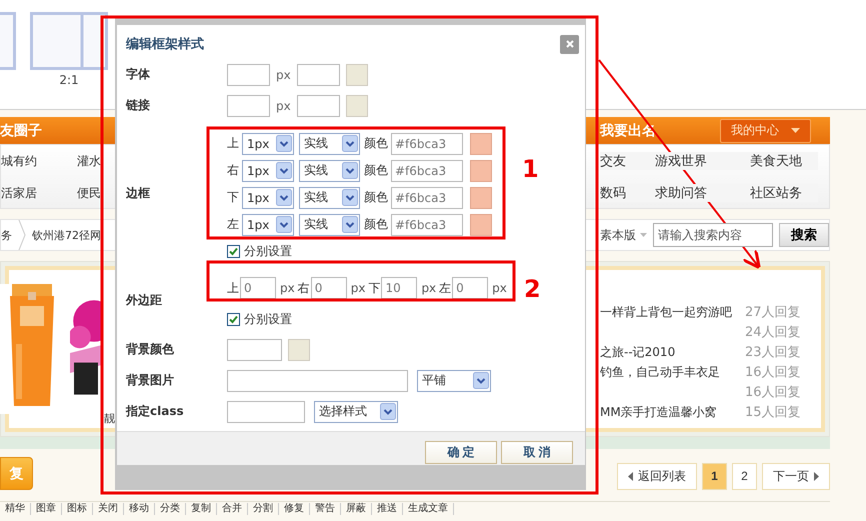 This screenshot has width=866, height=521. I want to click on next-page-button: 下一页, so click(796, 476).